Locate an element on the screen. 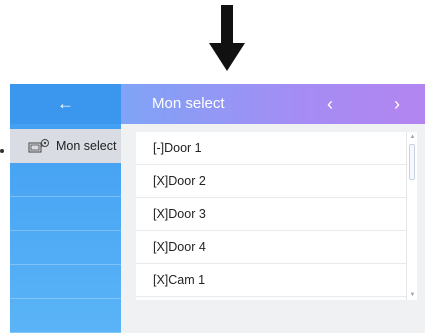 The image size is (425, 333). list-item: [-]Door 1 is located at coordinates (271, 148).